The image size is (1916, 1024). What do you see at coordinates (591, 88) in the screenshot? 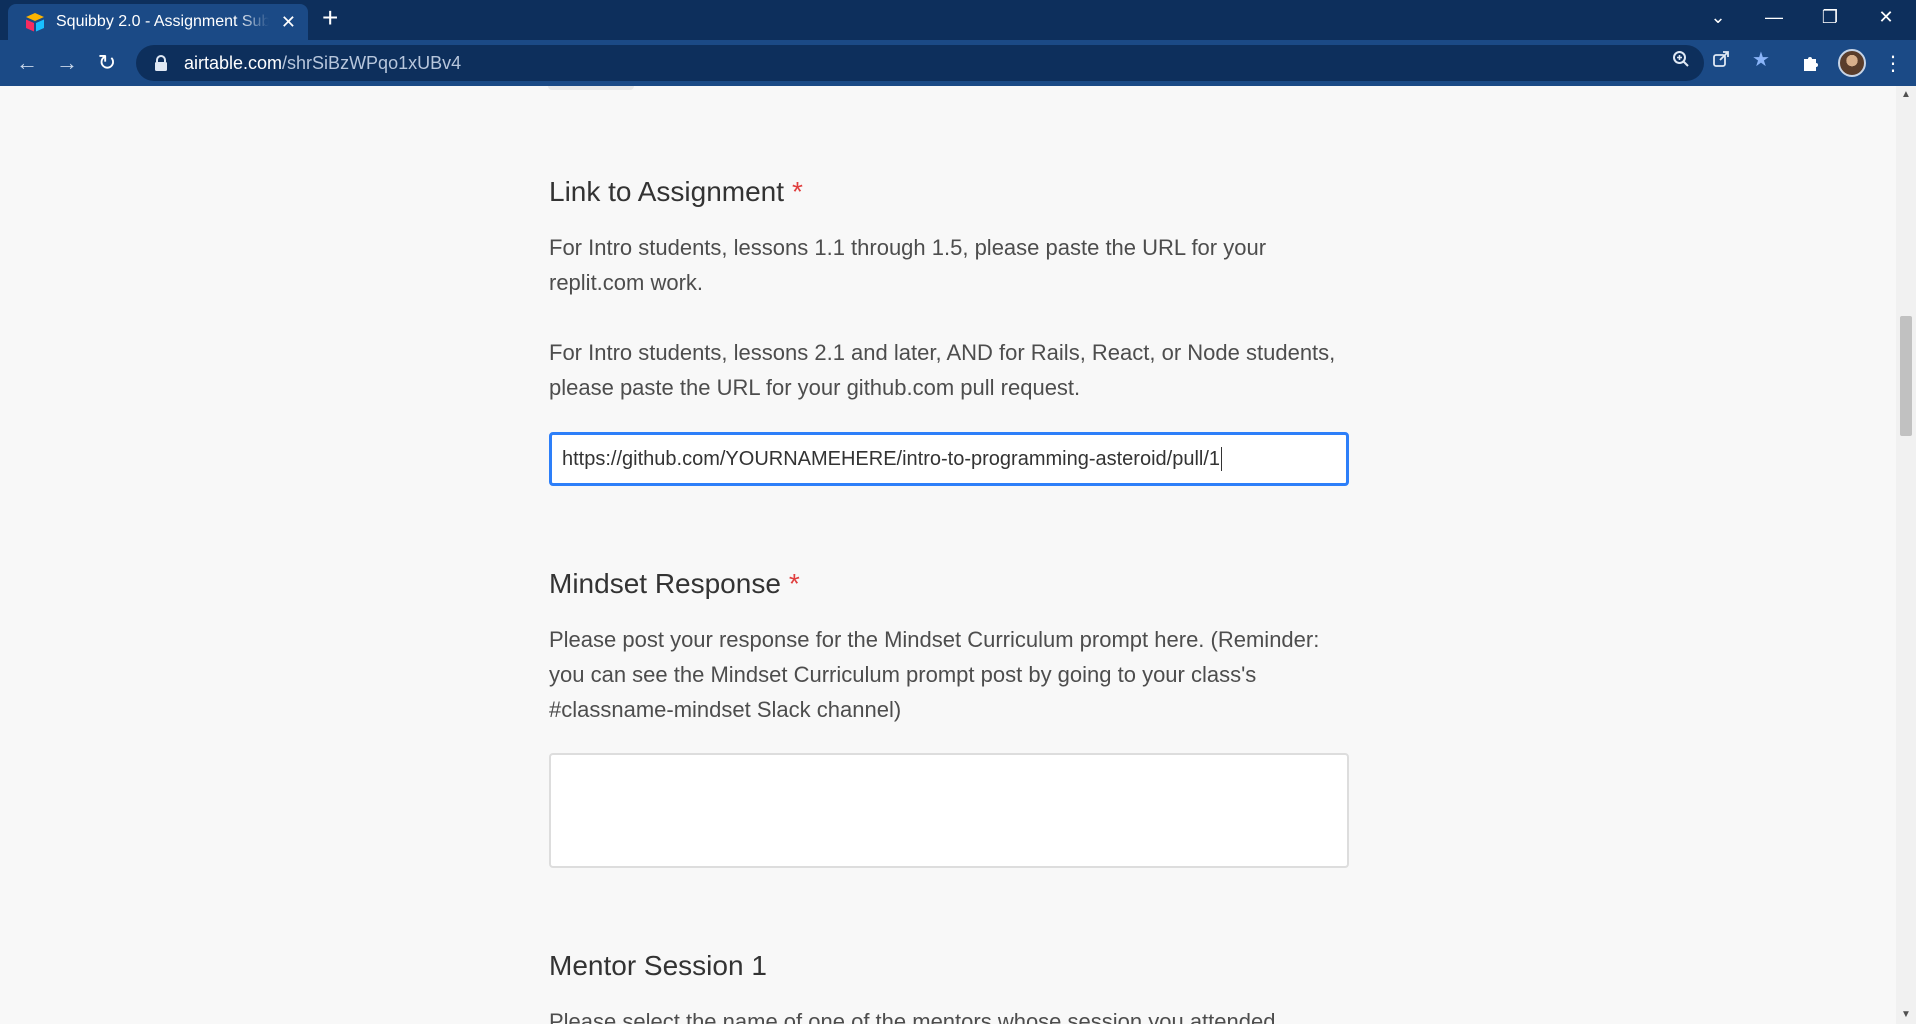
I see `previous-field-edge` at bounding box center [591, 88].